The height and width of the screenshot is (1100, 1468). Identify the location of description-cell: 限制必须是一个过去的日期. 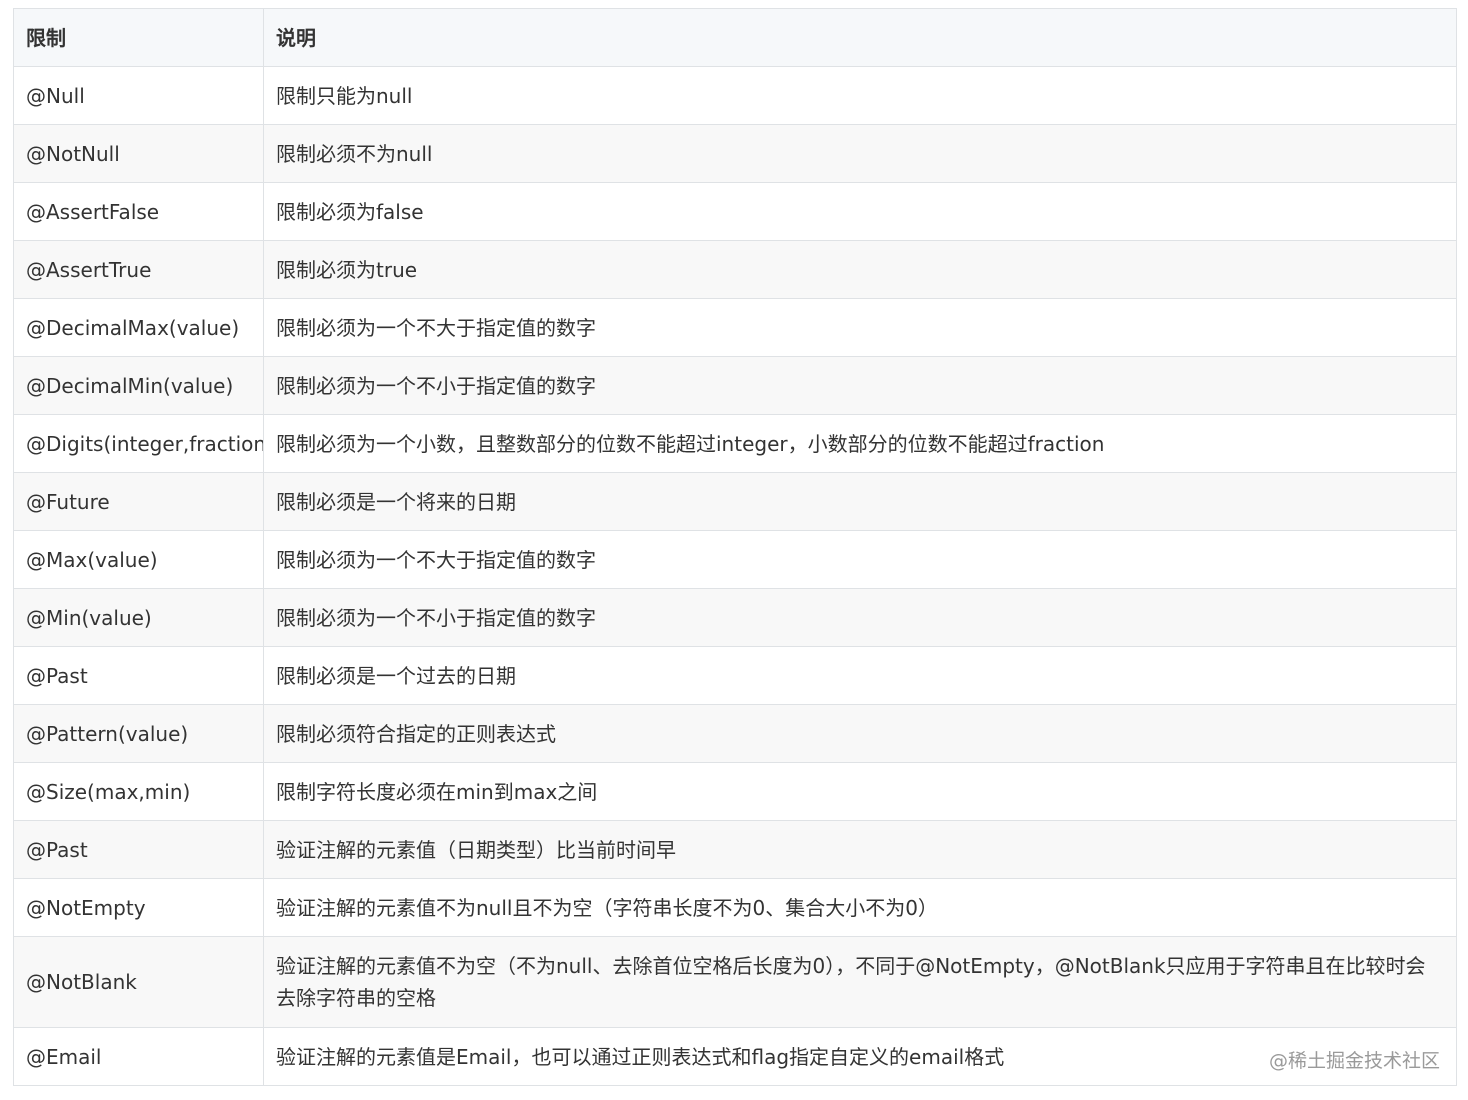
(860, 675).